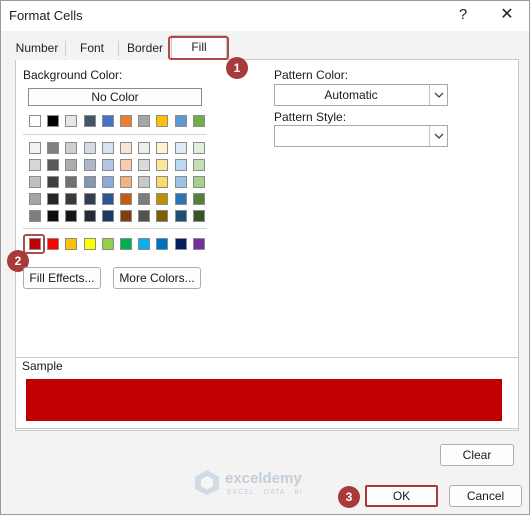 This screenshot has height=515, width=530. What do you see at coordinates (265, 16) in the screenshot?
I see `title-bar: Format Cells ? ✕` at bounding box center [265, 16].